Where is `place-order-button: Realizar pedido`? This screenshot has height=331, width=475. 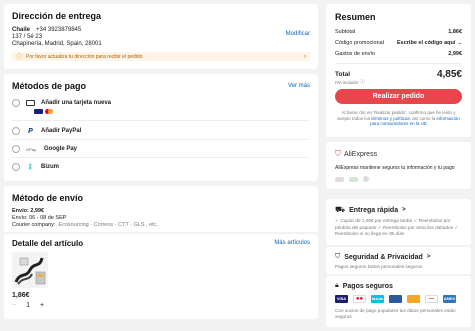 place-order-button: Realizar pedido is located at coordinates (398, 96).